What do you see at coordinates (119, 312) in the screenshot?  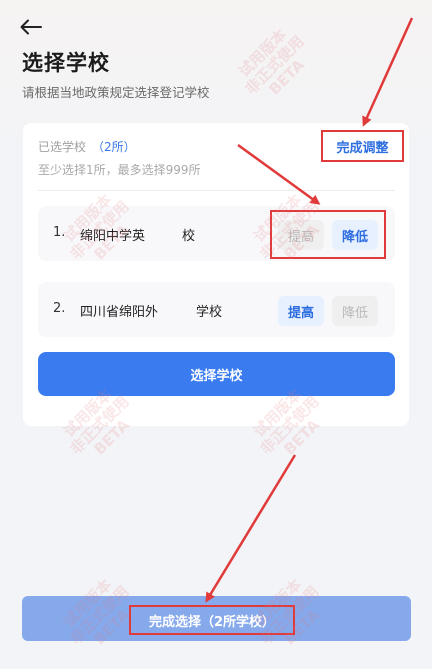 I see `school-name: 四川省绵阳外` at bounding box center [119, 312].